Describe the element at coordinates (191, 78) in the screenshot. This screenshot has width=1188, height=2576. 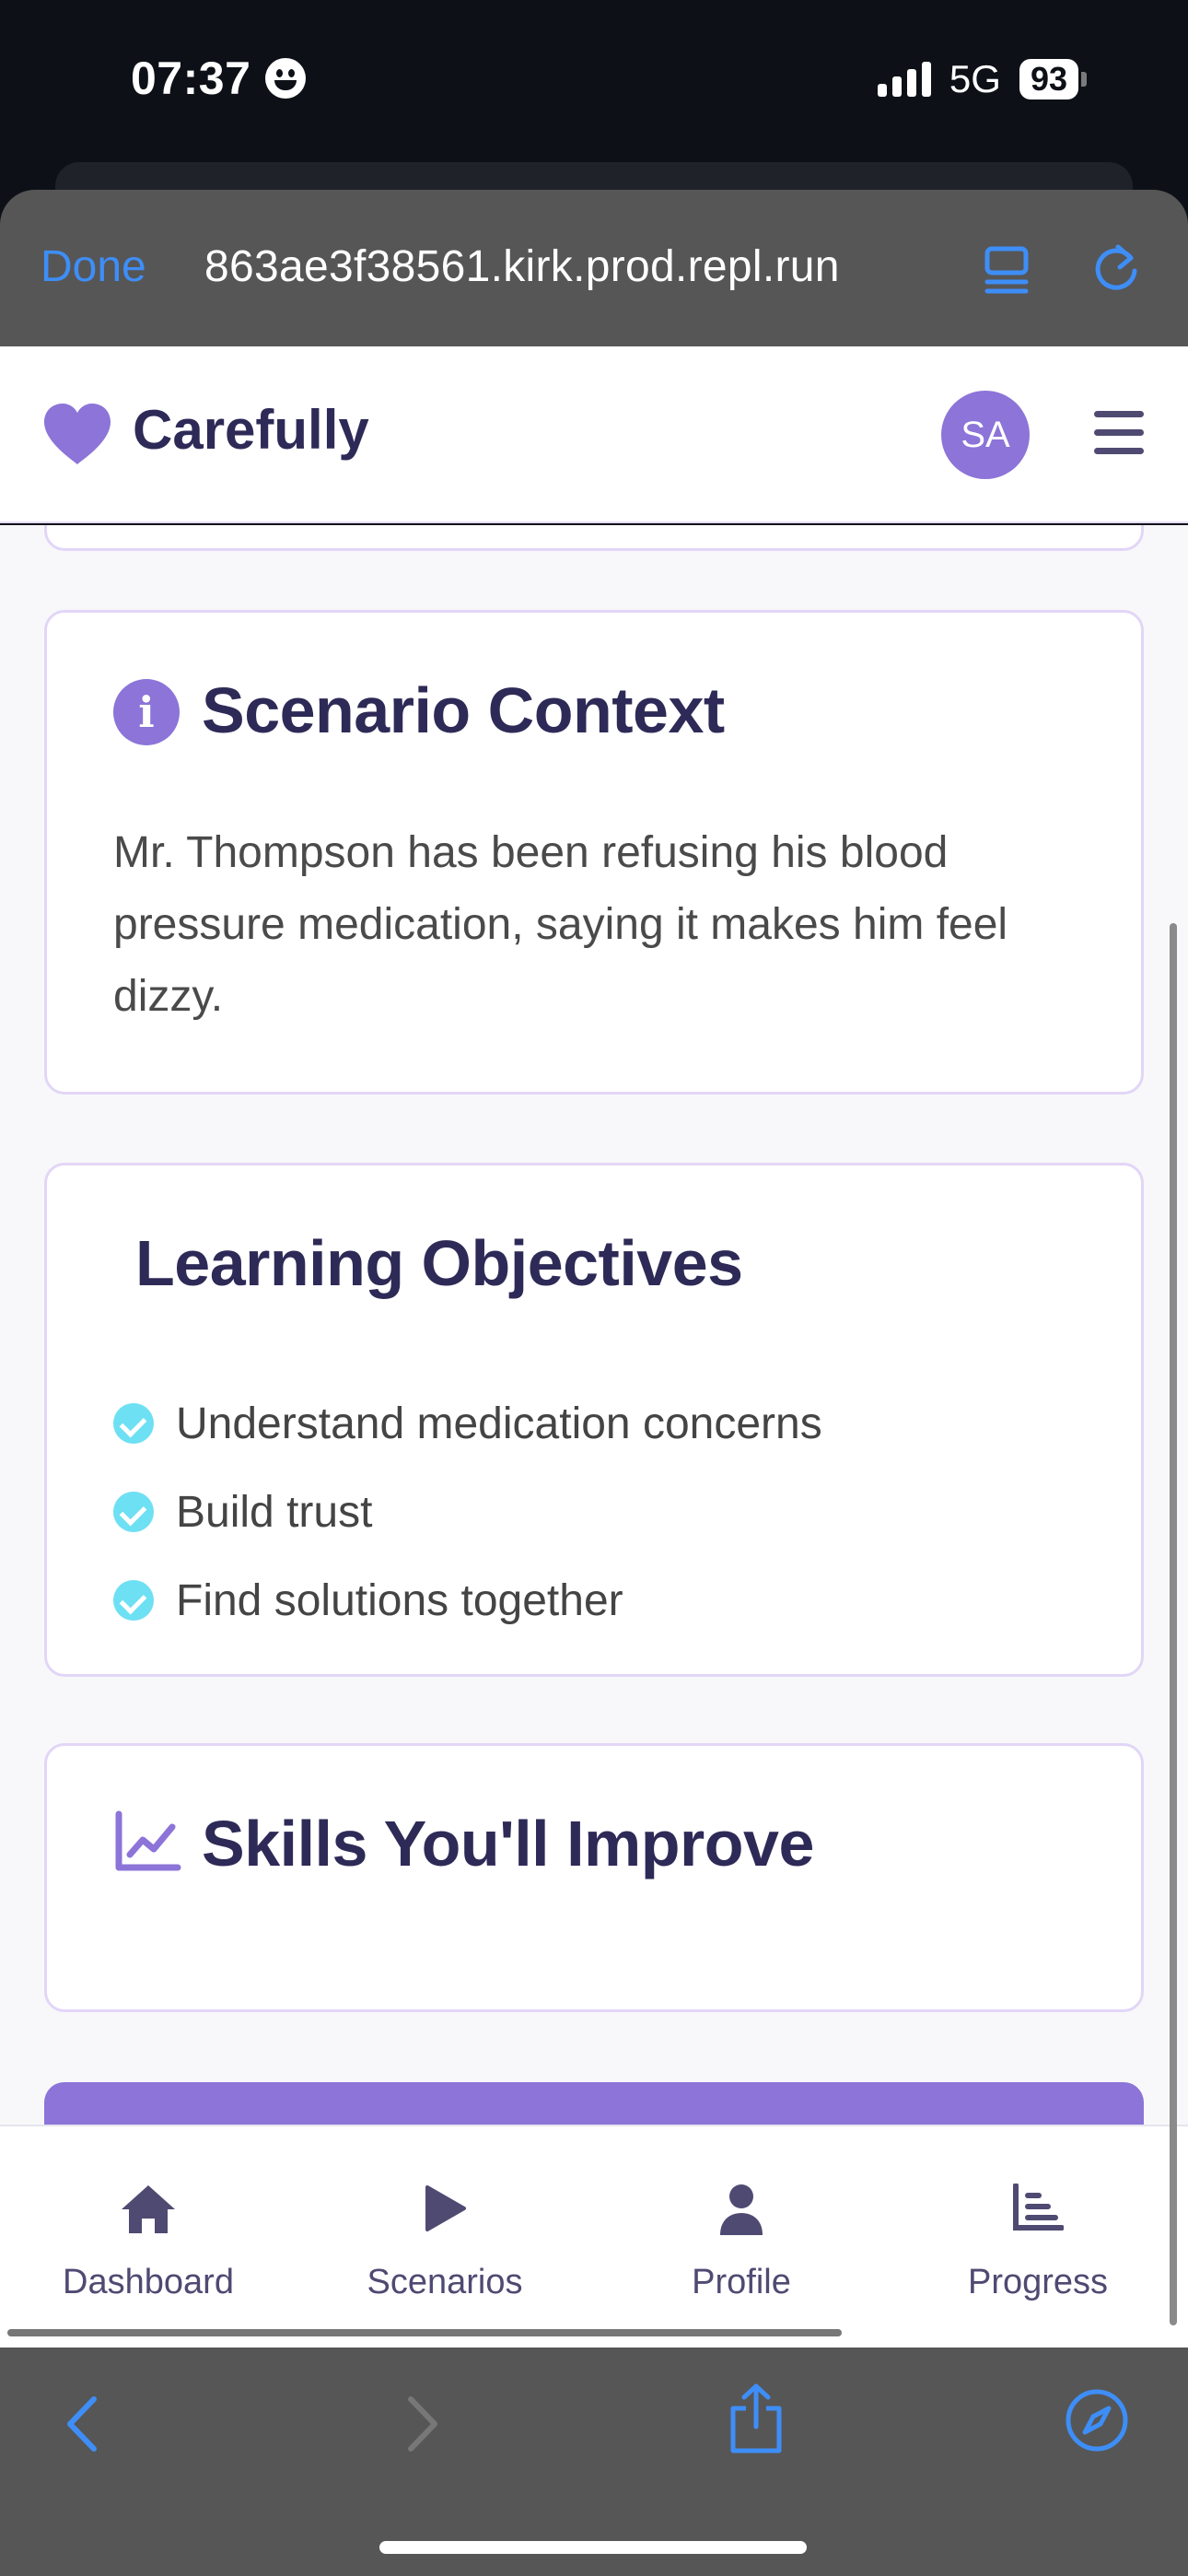
I see `time-text: 07:37` at that location.